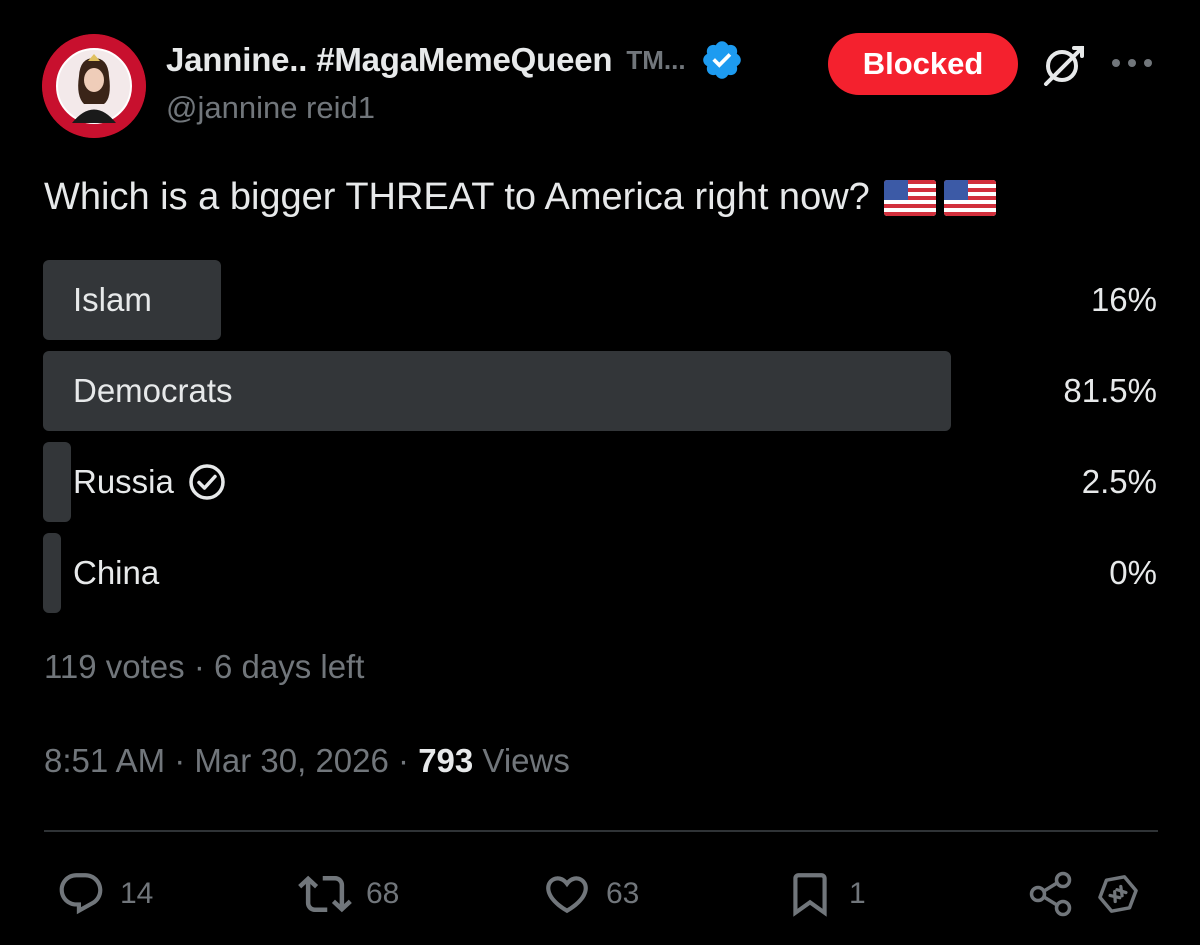  Describe the element at coordinates (389, 60) in the screenshot. I see `display-name: Jannine.. #MagaMemeQueen` at that location.